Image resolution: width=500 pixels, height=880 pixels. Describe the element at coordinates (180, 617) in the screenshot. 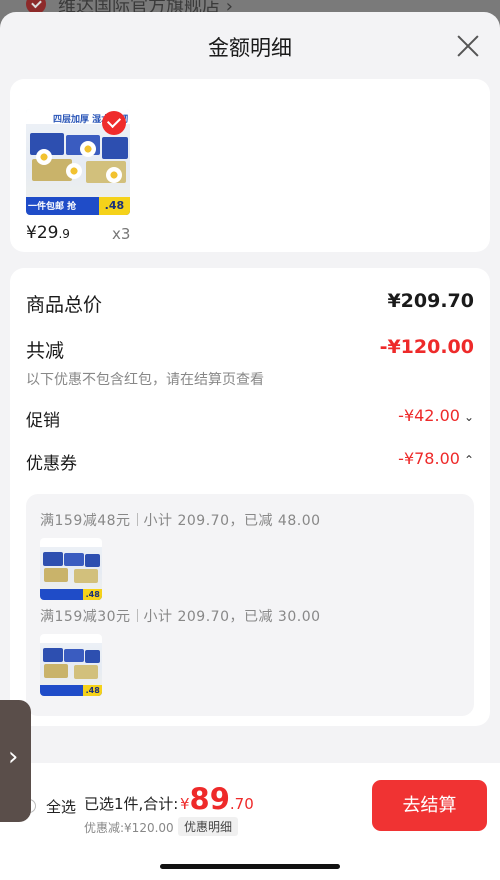

I see `coupon-line: 满159减30元 小计 209.70，已减 30.00` at that location.